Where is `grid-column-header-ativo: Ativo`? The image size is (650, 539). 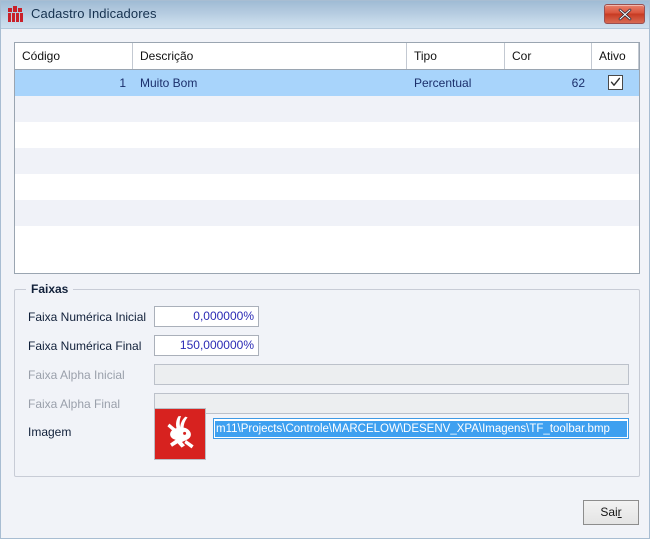 grid-column-header-ativo: Ativo is located at coordinates (615, 56).